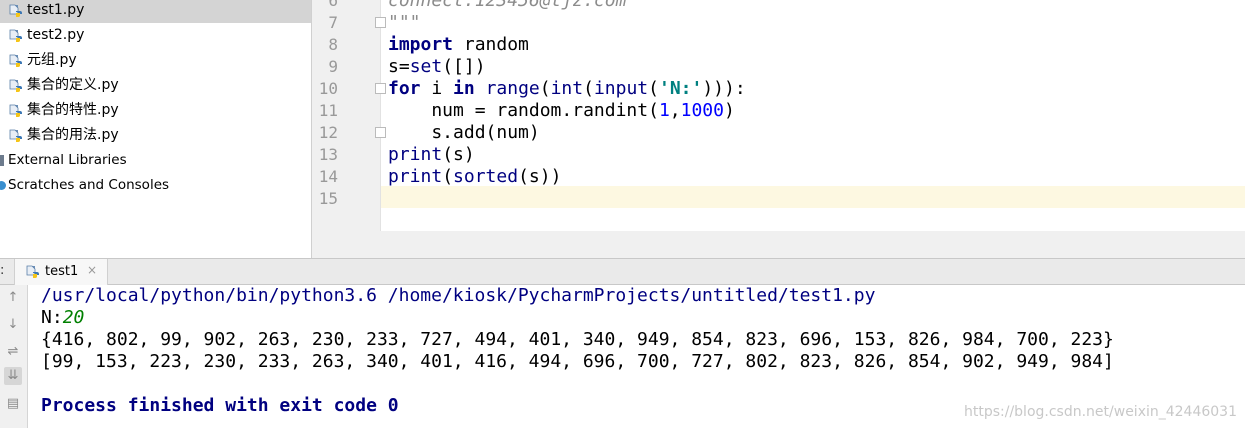  I want to click on tree-file-tuple: 元组.py, so click(155, 60).